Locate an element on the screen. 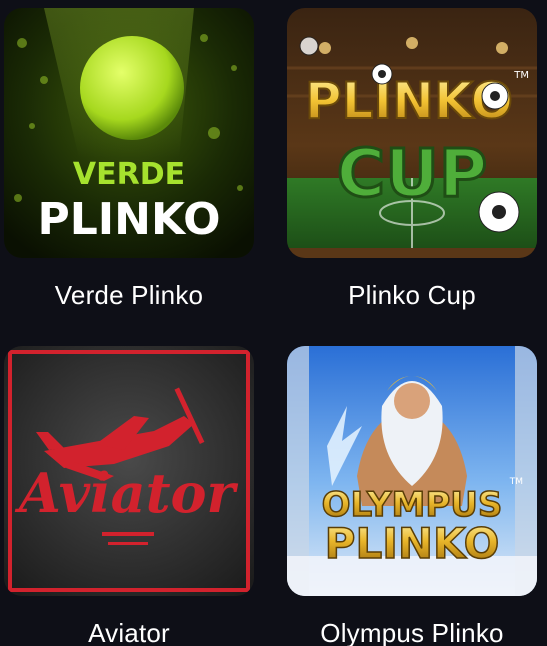 This screenshot has height=646, width=547. game-title: Plinko Cup is located at coordinates (412, 295).